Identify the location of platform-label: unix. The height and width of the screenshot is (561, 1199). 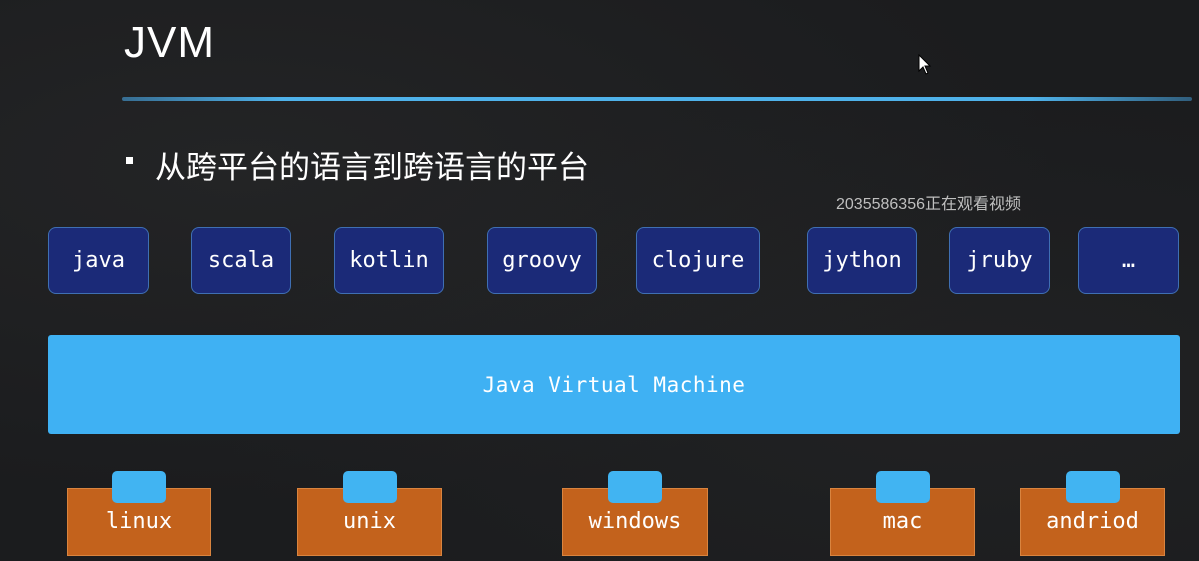
(369, 521).